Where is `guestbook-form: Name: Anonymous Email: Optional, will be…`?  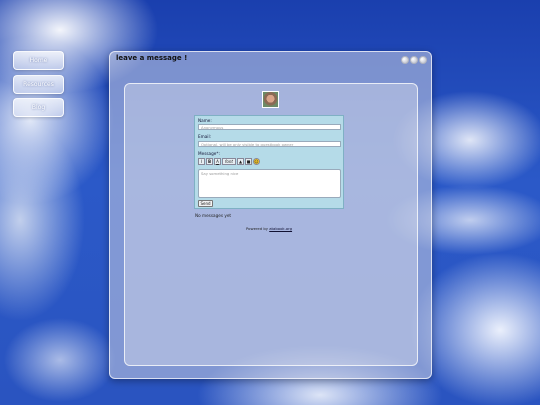
guestbook-form: Name: Anonymous Email: Optional, will be… is located at coordinates (269, 162).